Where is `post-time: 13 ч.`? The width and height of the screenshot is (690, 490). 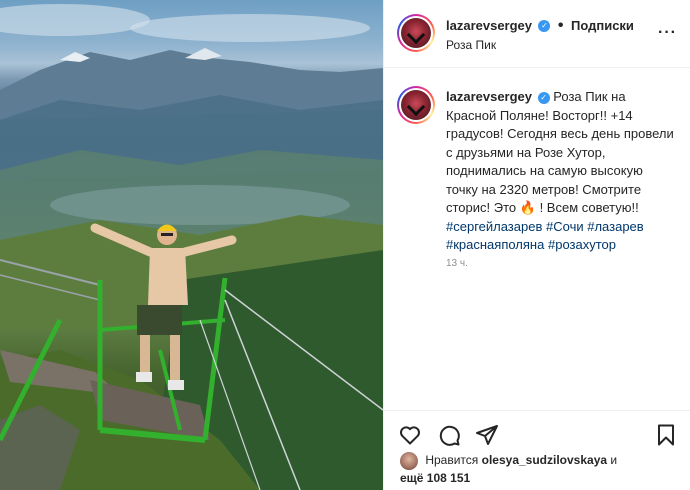
post-time: 13 ч. is located at coordinates (457, 263).